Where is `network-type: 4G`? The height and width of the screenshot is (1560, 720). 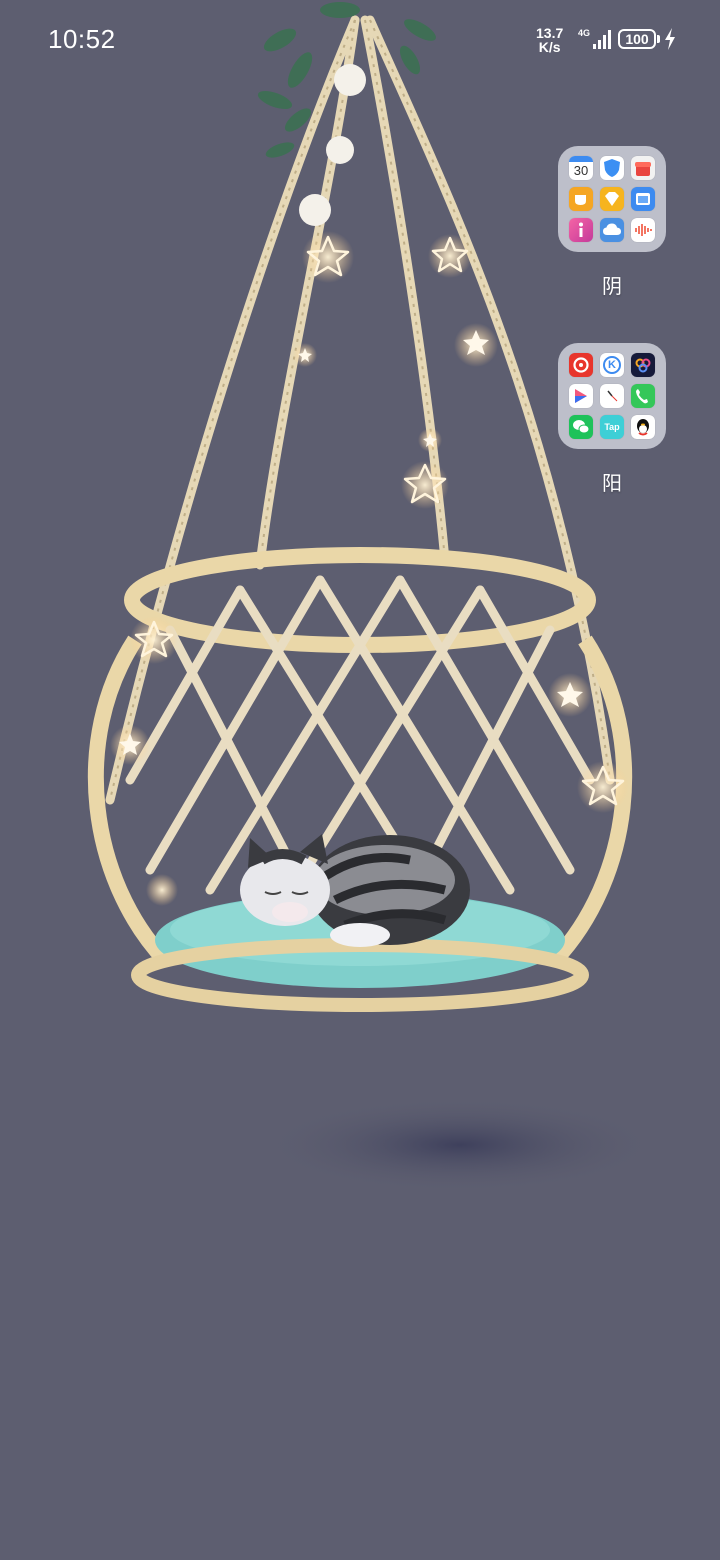
network-type: 4G is located at coordinates (584, 33).